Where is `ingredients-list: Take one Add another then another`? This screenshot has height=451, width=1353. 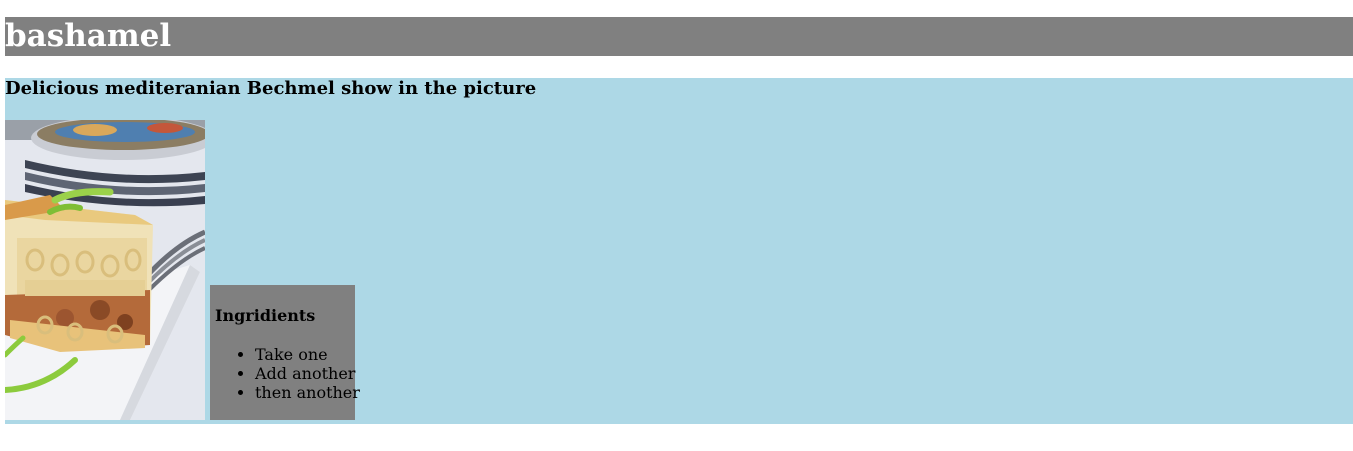
ingredients-list: Take one Add another then another is located at coordinates (296, 373).